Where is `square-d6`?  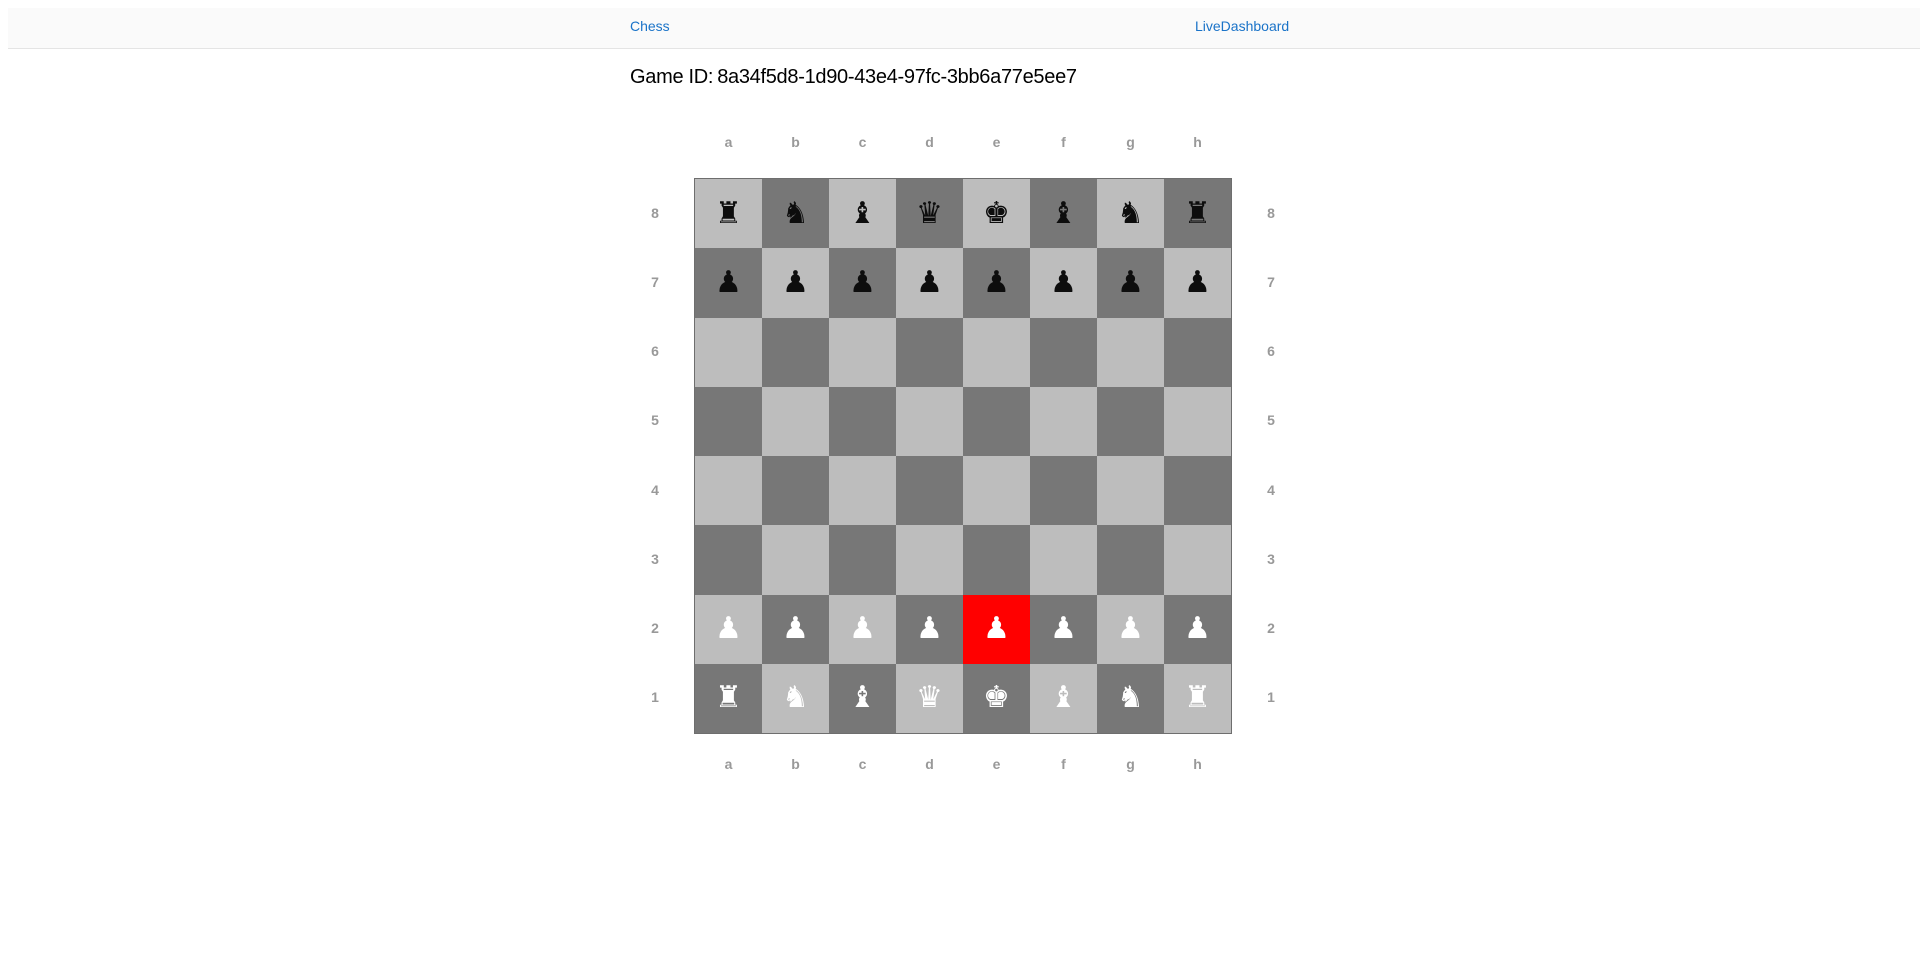 square-d6 is located at coordinates (929, 352).